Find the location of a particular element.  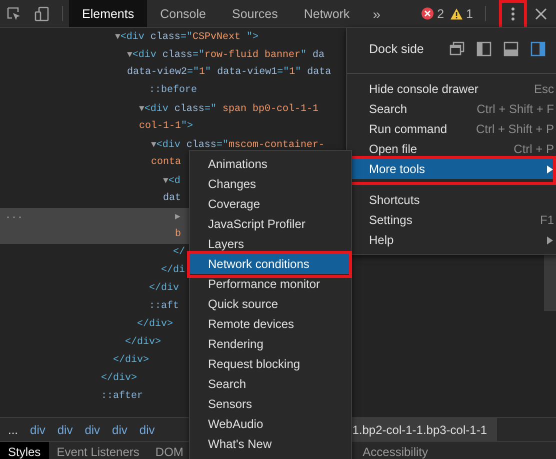

code-line: dat is located at coordinates (172, 199).